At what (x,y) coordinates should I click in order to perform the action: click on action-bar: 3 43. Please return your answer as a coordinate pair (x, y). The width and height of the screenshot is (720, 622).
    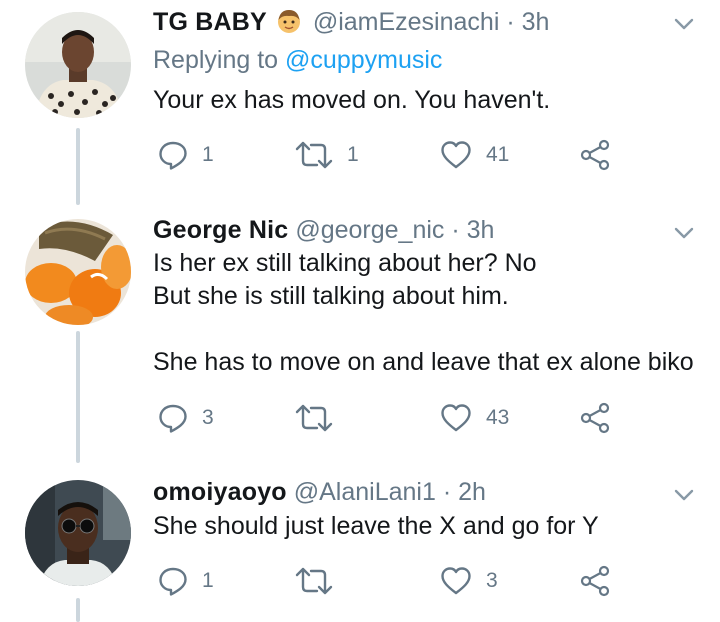
    Looking at the image, I should click on (413, 418).